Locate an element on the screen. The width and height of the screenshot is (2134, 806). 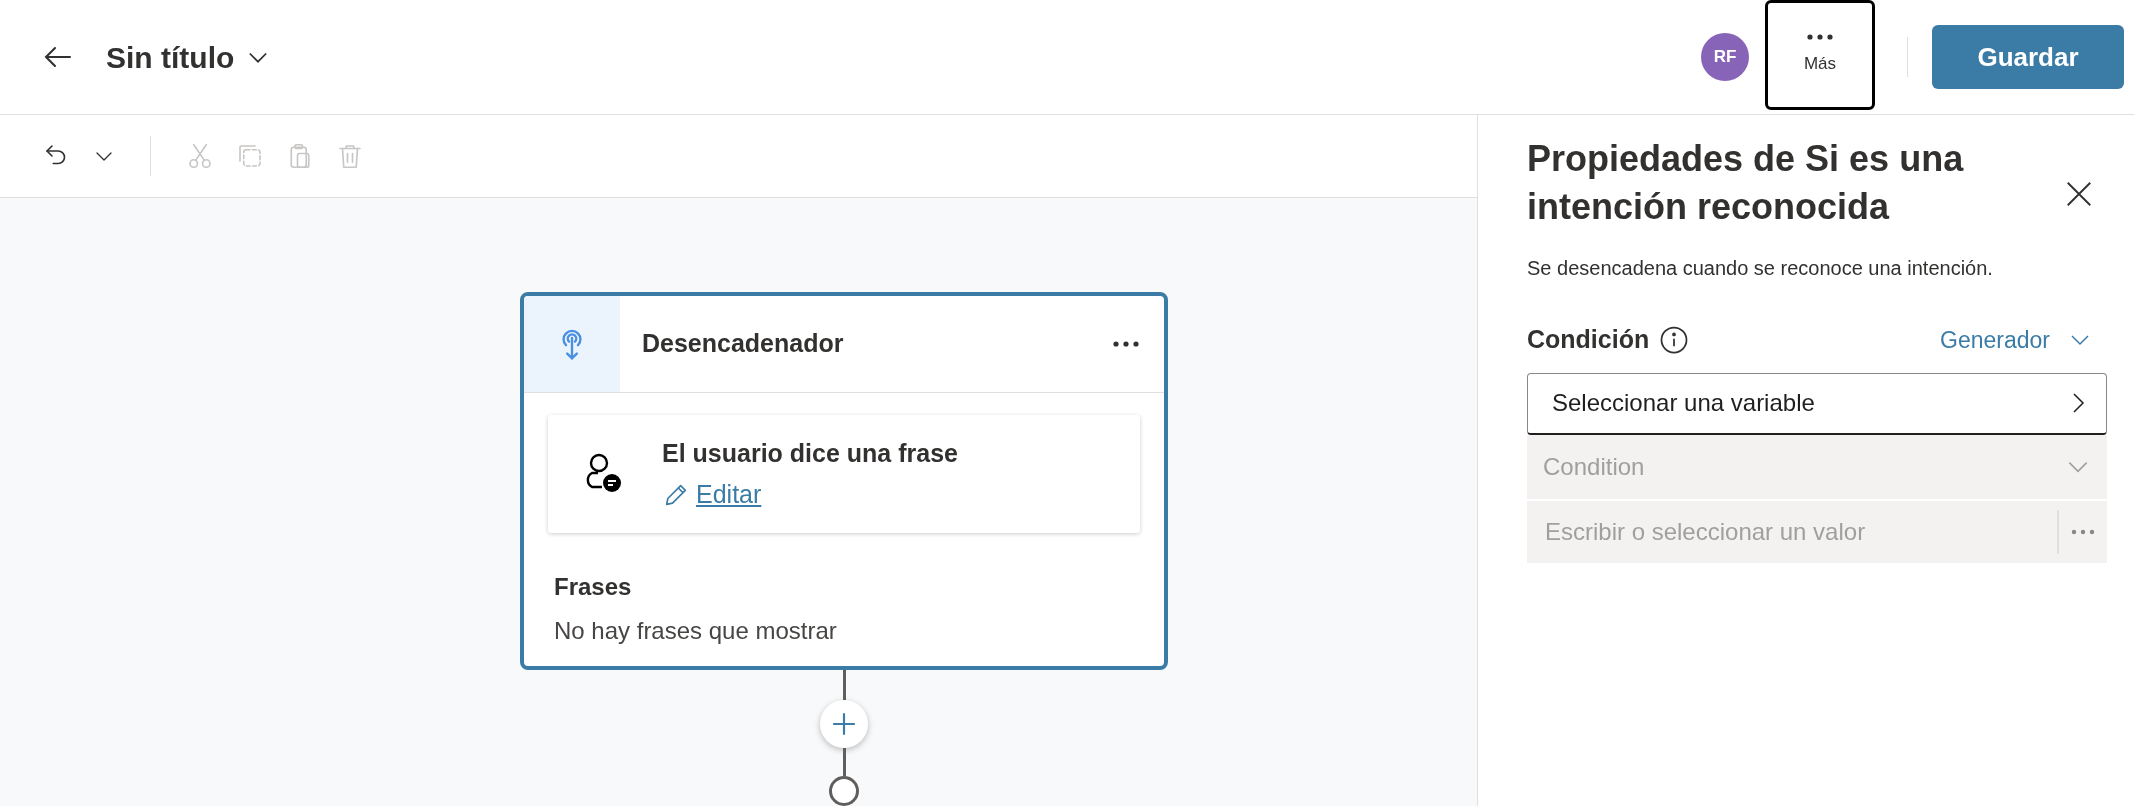
mode-dropdown: Generador is located at coordinates (2016, 339).